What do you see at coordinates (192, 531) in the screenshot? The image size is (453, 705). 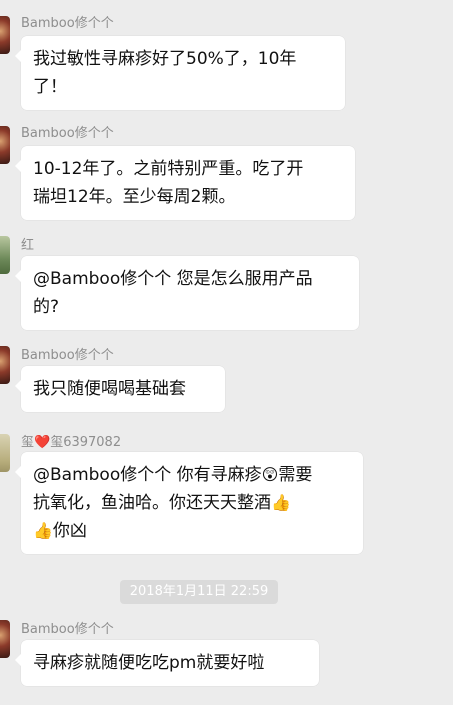 I see `message-text-line: 👍你凶` at bounding box center [192, 531].